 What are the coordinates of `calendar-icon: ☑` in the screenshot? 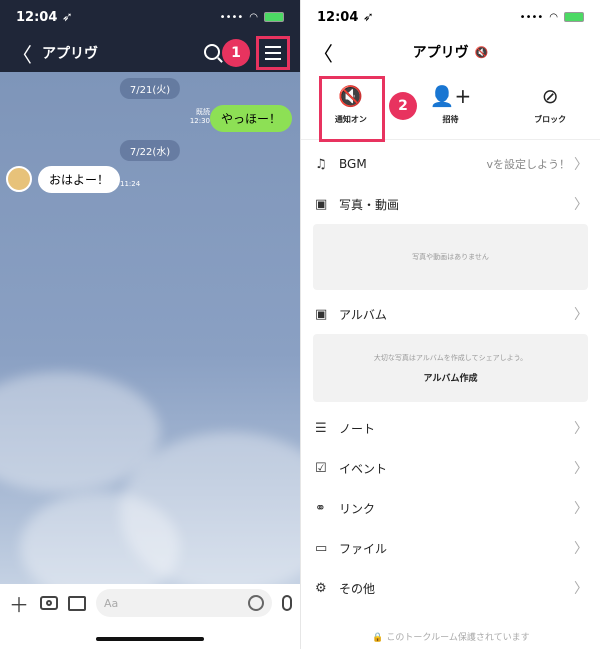 It's located at (321, 468).